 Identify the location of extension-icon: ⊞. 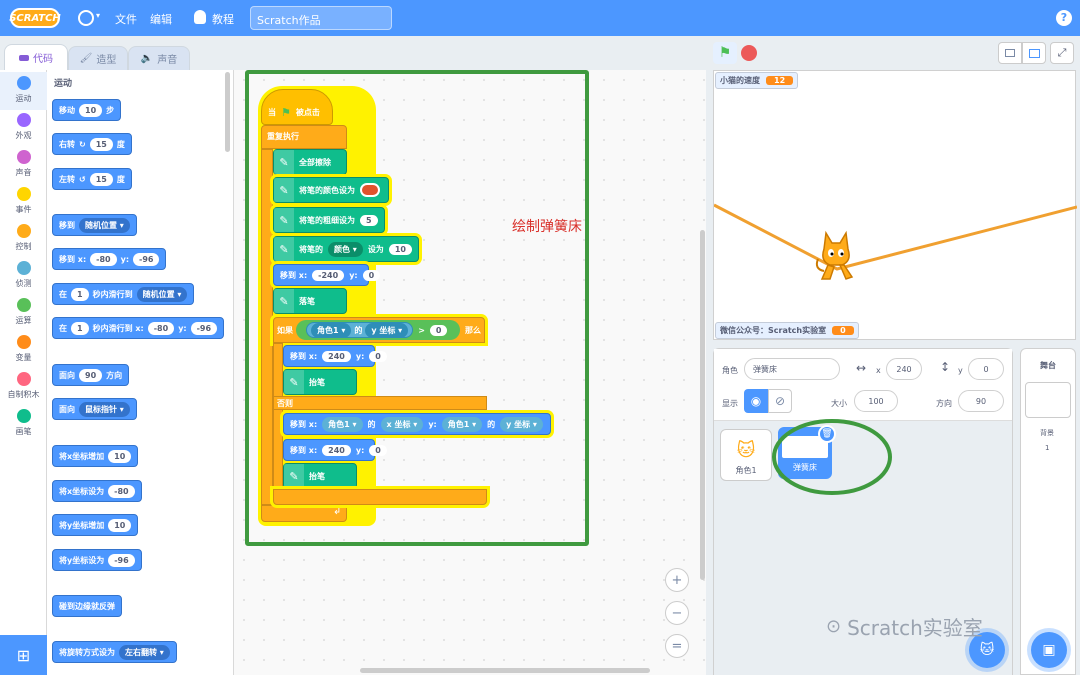
(23, 655).